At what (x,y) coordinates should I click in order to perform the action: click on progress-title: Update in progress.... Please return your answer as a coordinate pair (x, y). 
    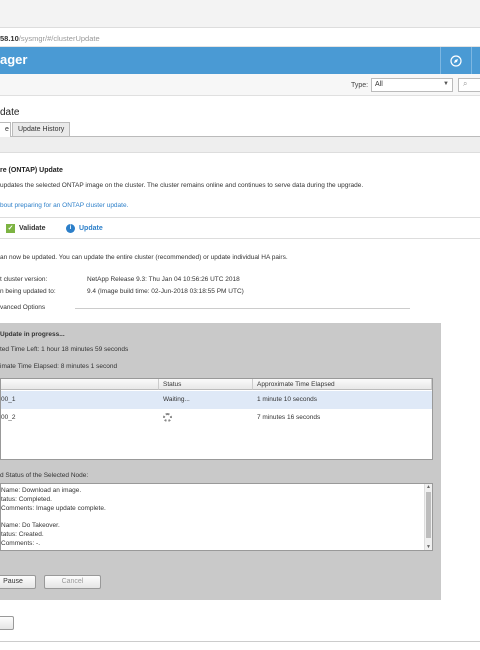
    Looking at the image, I should click on (32, 334).